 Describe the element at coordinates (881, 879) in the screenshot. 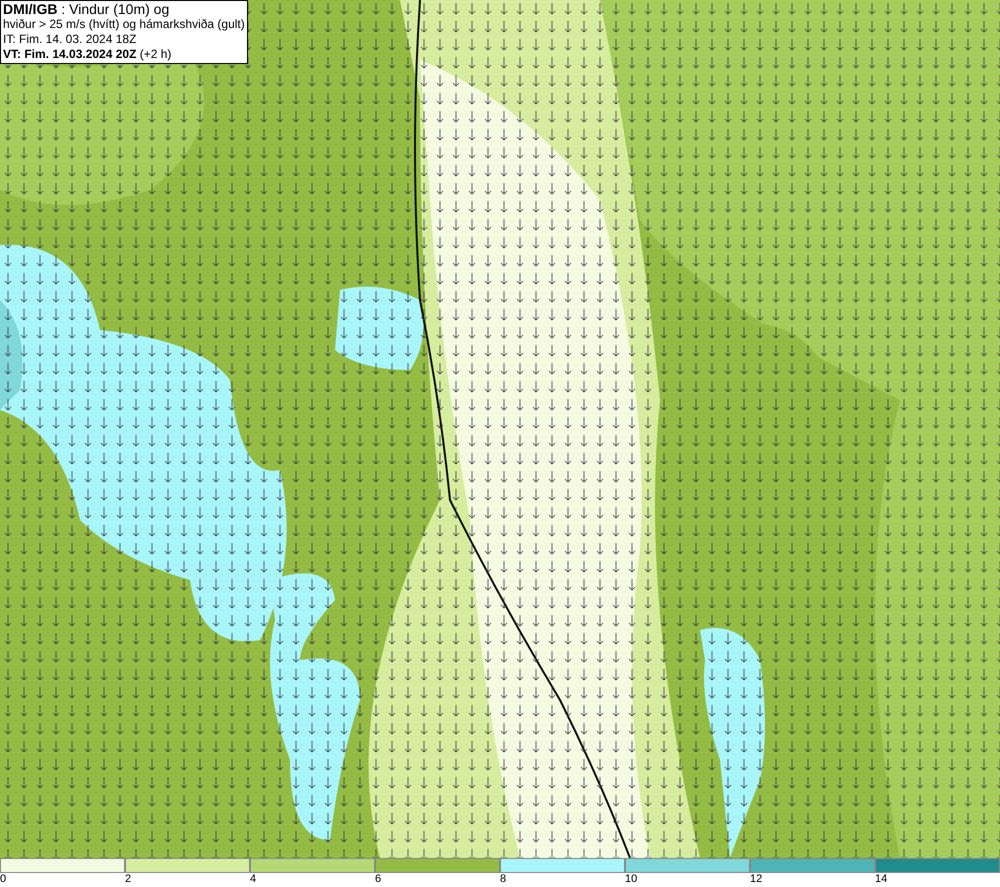

I see `scale-label: 14` at that location.